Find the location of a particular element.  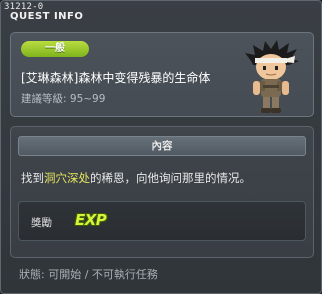

exp-reward-icon: EXP is located at coordinates (91, 220).